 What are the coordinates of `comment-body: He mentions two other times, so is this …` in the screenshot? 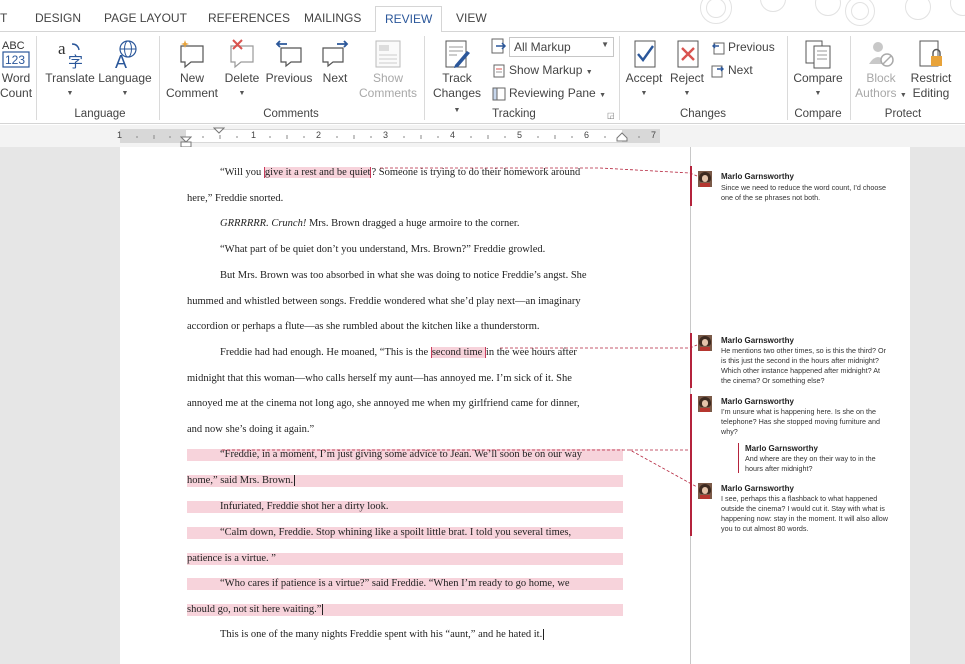 It's located at (803, 366).